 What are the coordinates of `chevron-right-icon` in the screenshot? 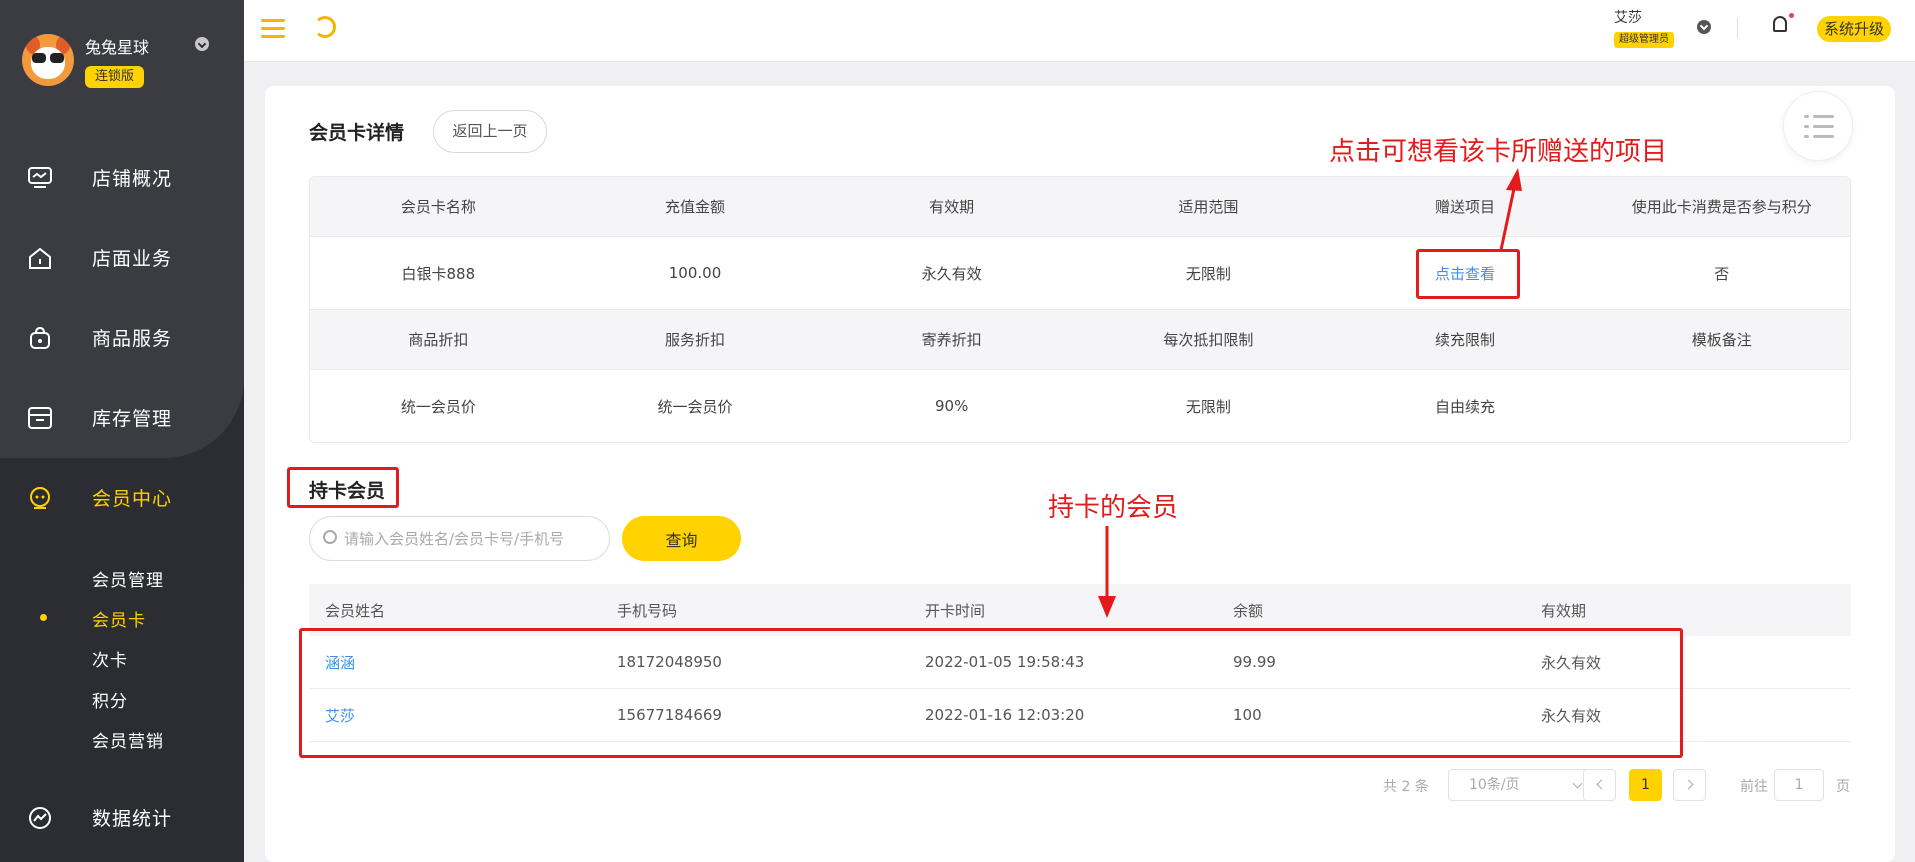 It's located at (1688, 784).